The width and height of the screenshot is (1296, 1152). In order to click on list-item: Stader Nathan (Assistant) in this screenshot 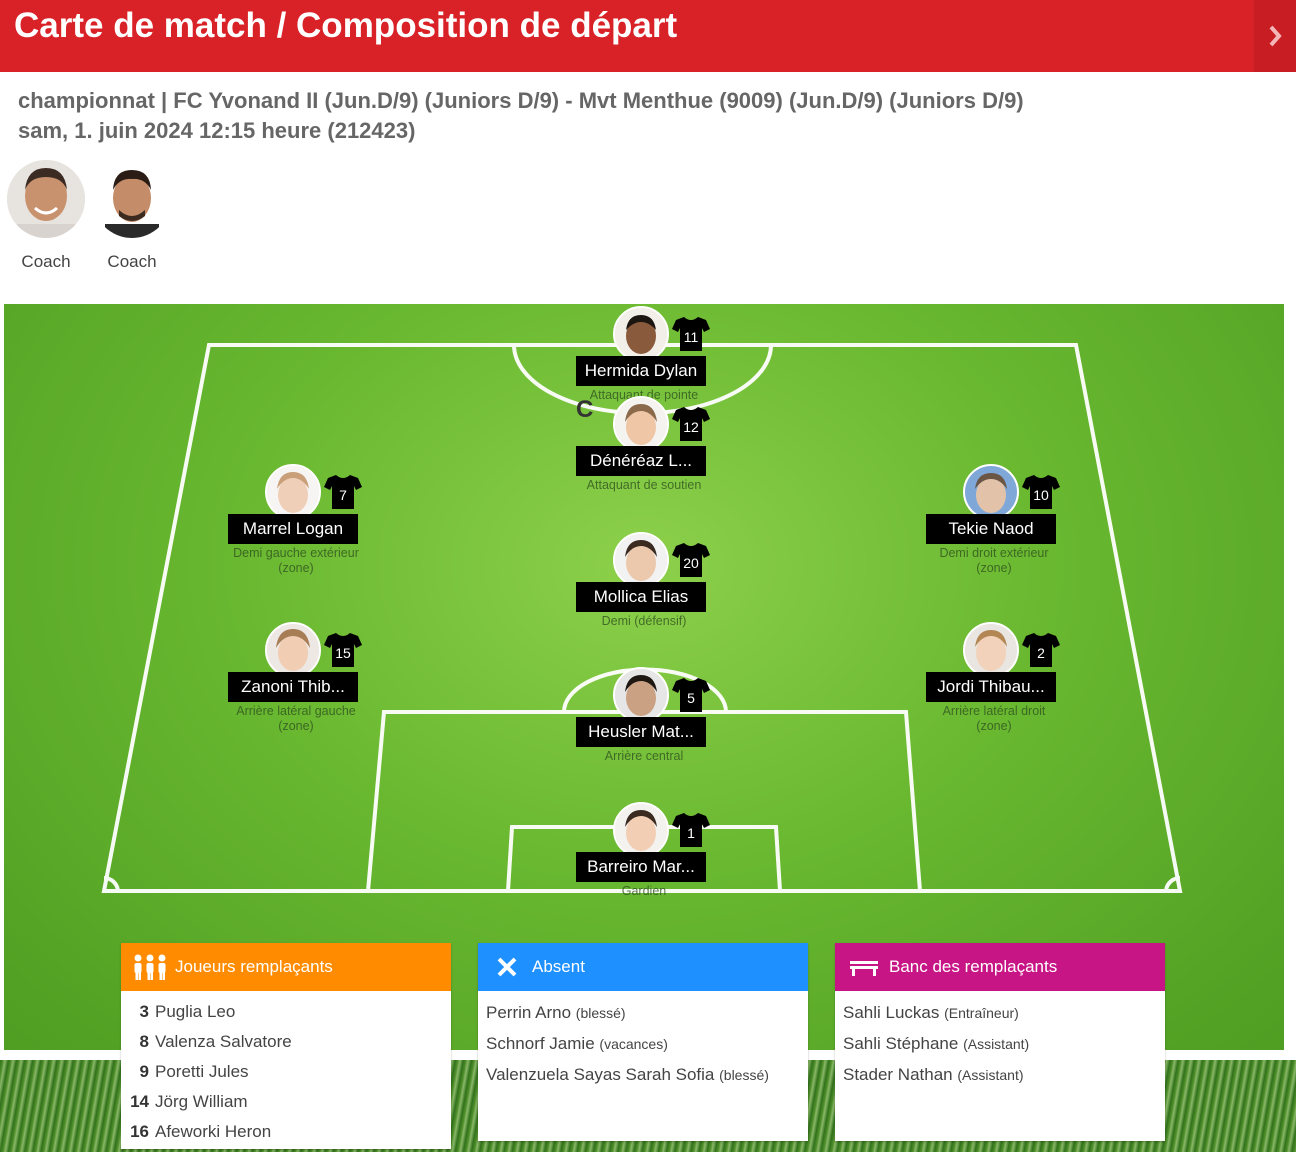, I will do `click(1000, 1074)`.